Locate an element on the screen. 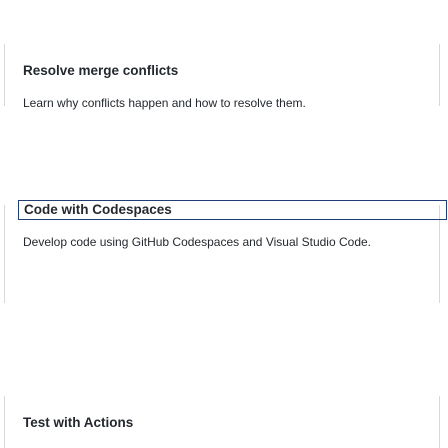  course-card-test-with-actions: Test with Actions is located at coordinates (222, 422).